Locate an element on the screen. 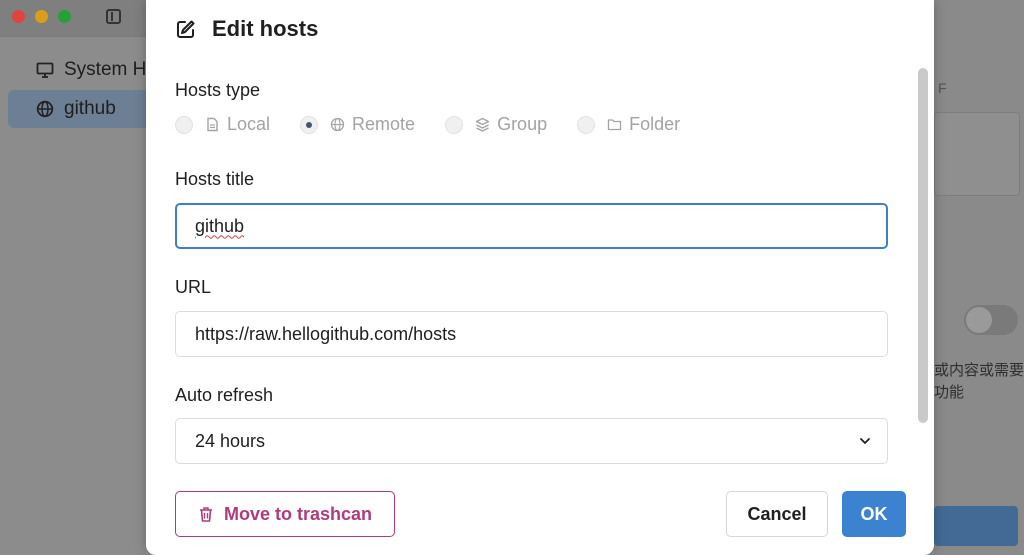  sidebar-item-label: github is located at coordinates (90, 108).